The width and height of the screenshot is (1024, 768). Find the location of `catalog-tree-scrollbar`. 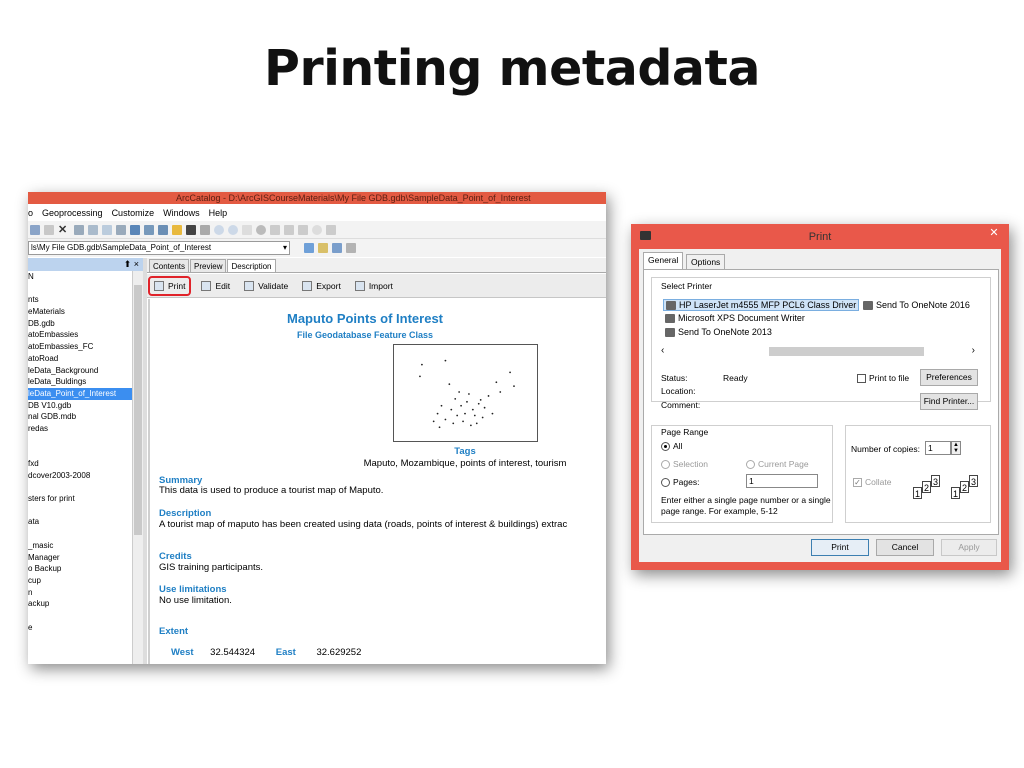

catalog-tree-scrollbar is located at coordinates (137, 467).